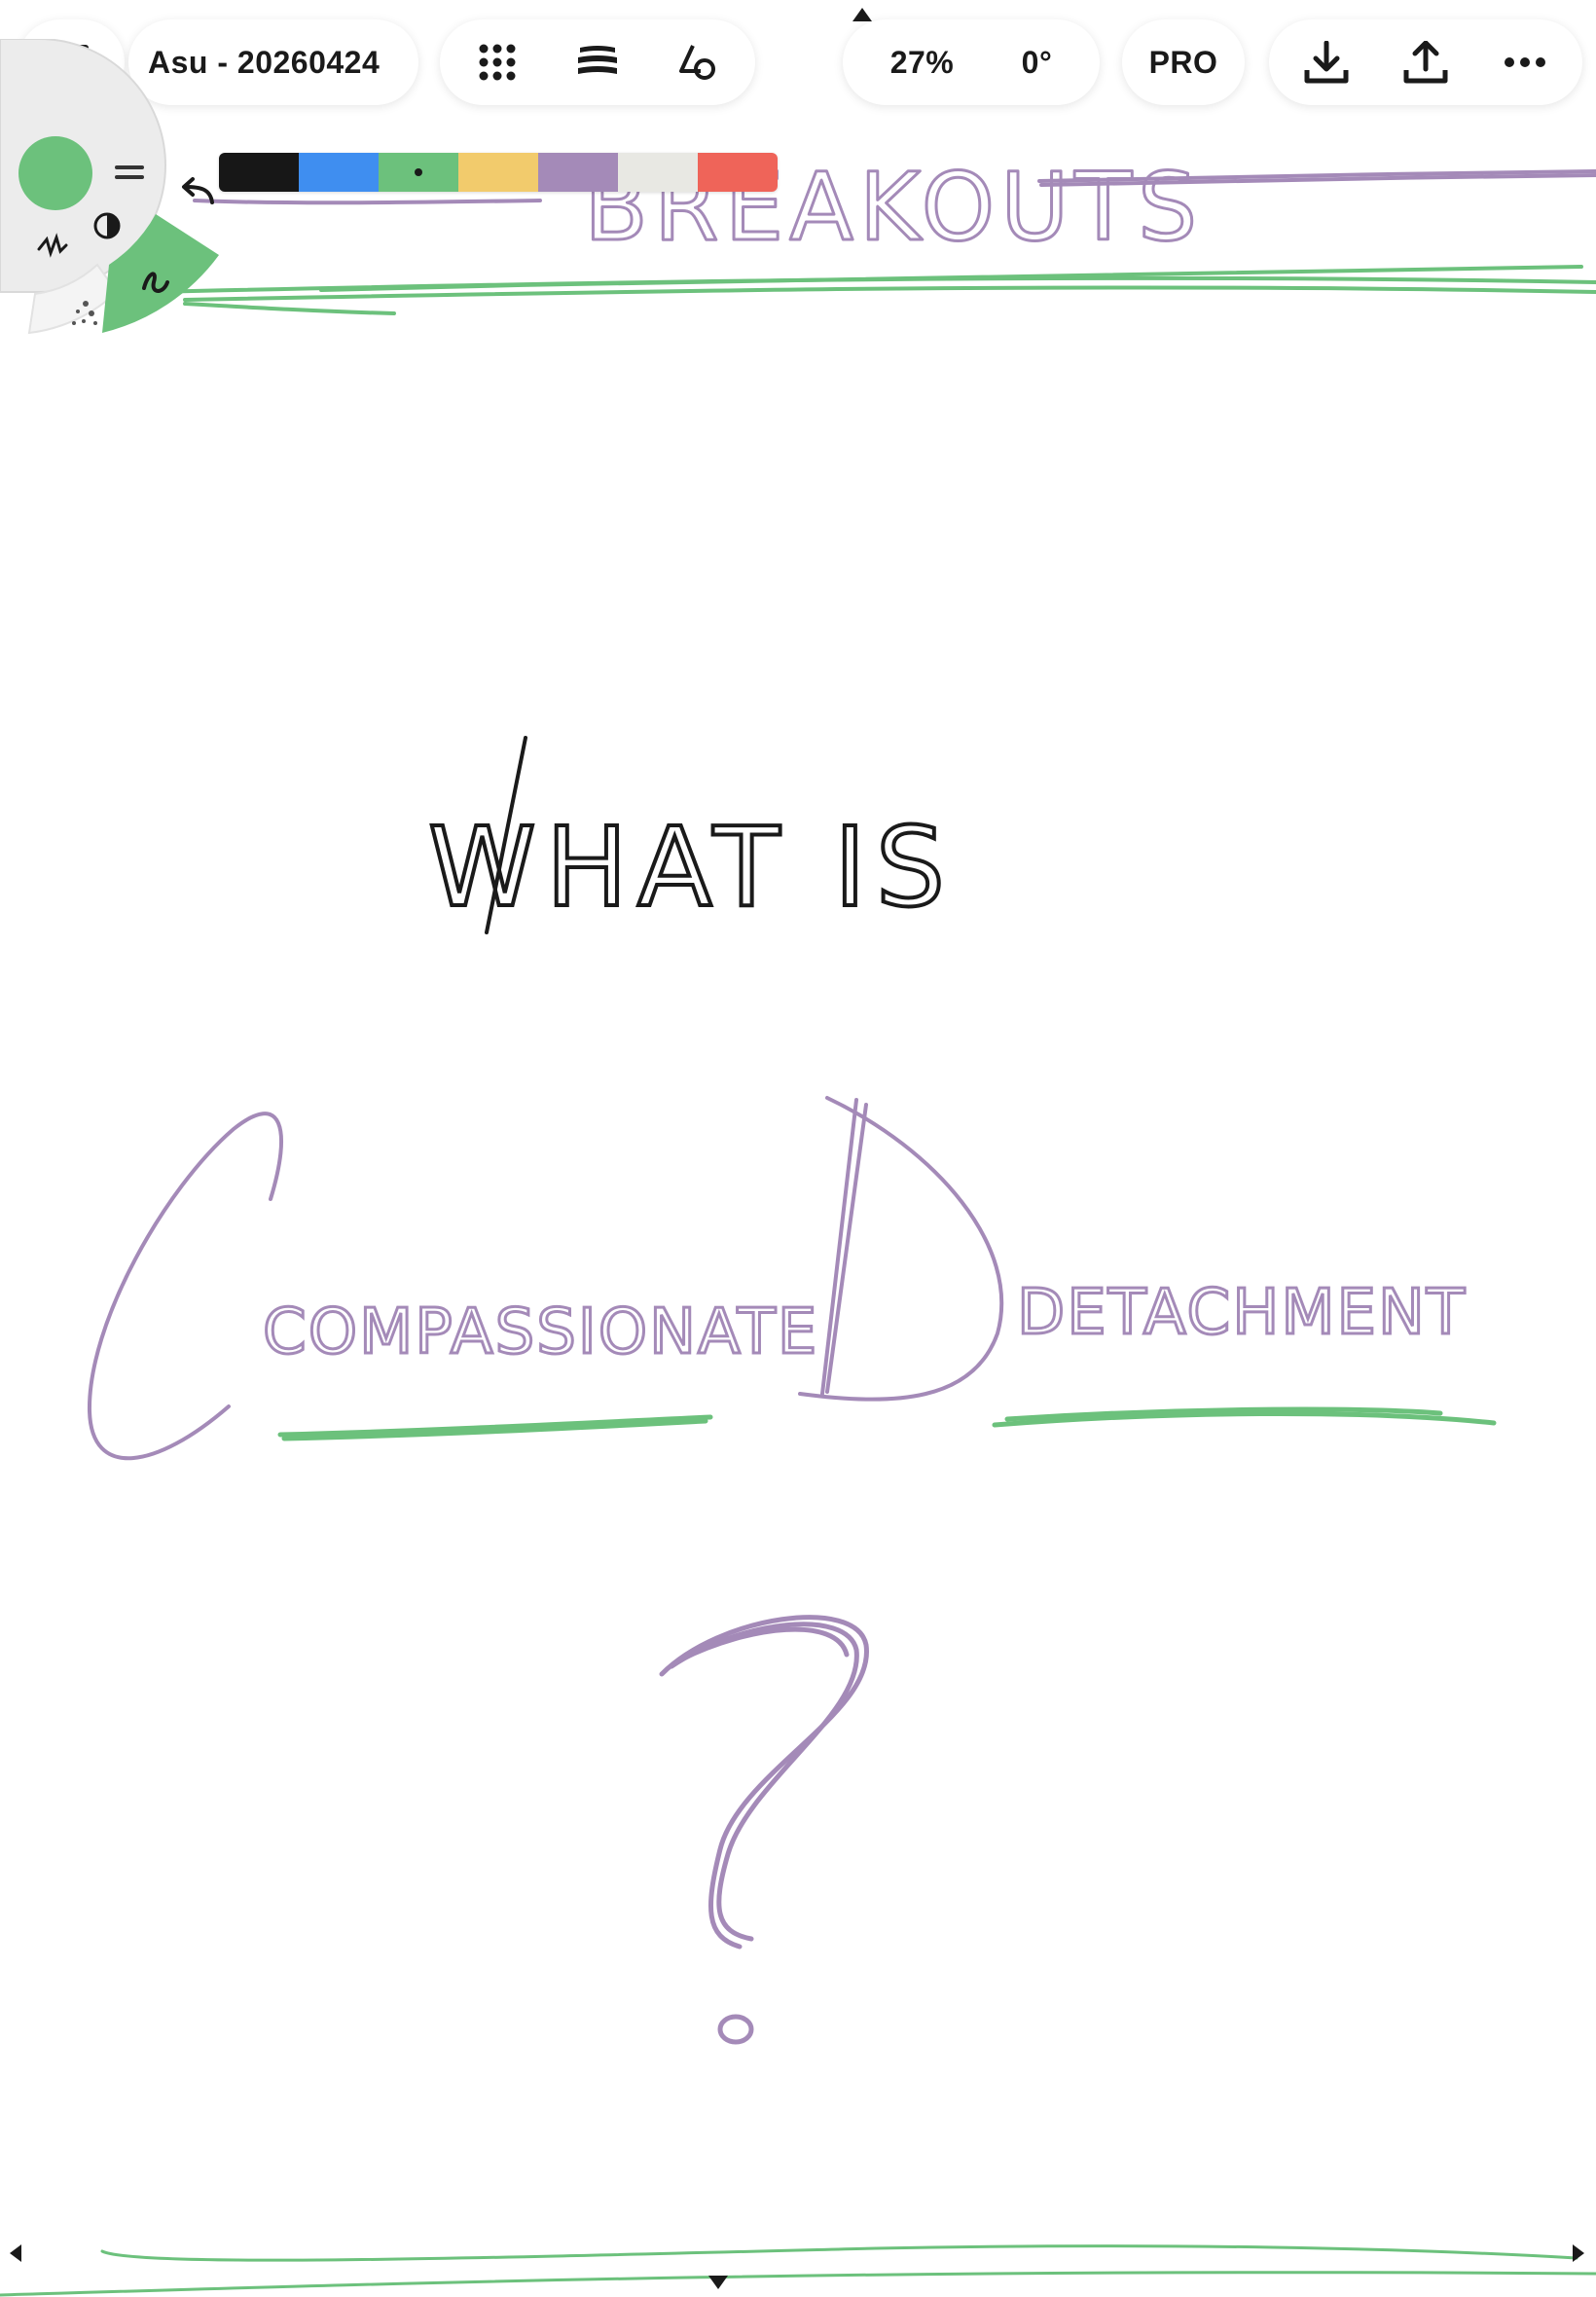 This screenshot has width=1596, height=2297. Describe the element at coordinates (545, 1278) in the screenshot. I see `big-letters` at that location.